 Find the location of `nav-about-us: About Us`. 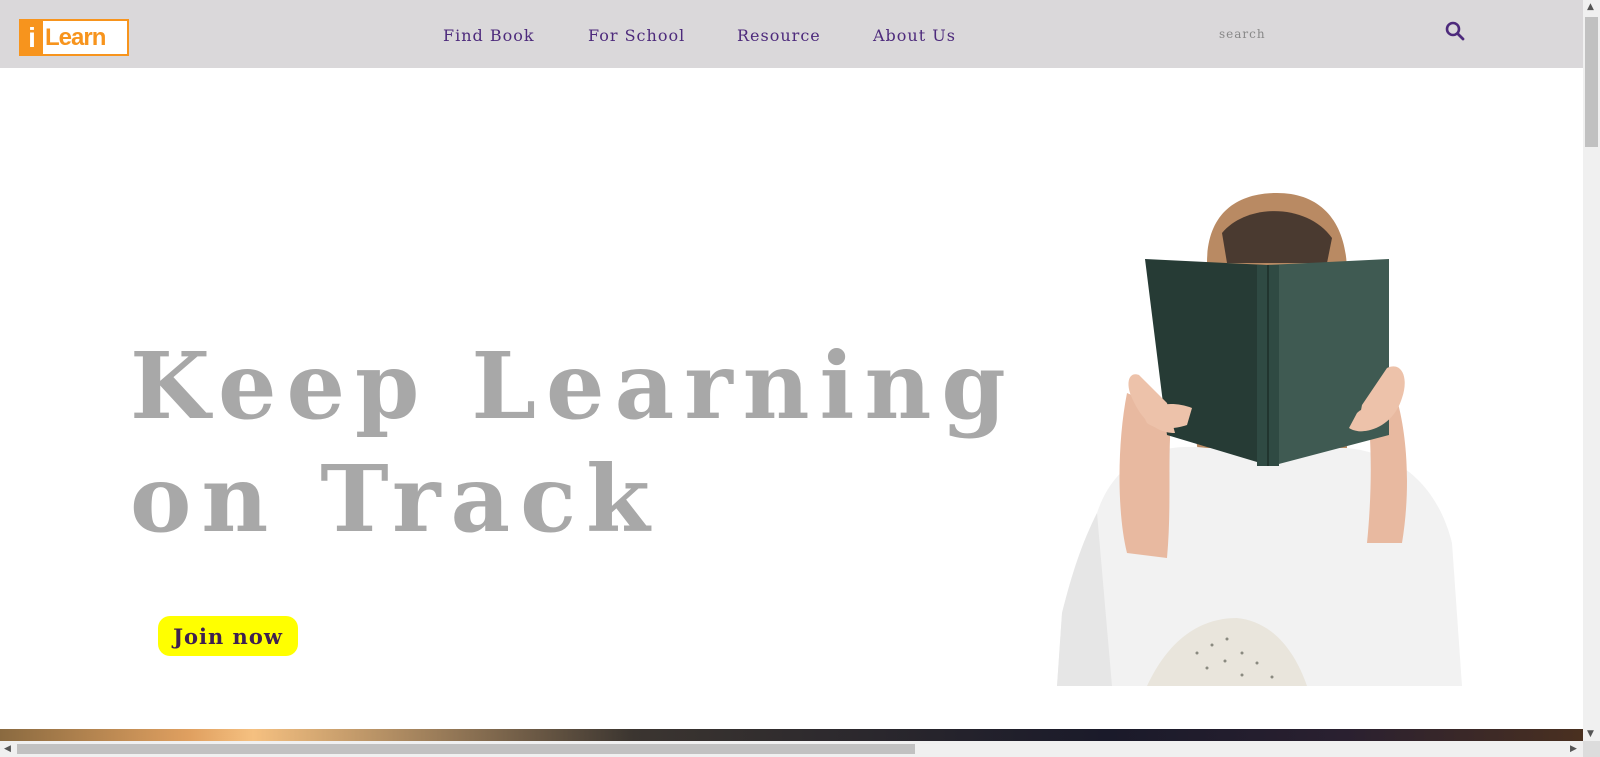

nav-about-us: About Us is located at coordinates (914, 35).